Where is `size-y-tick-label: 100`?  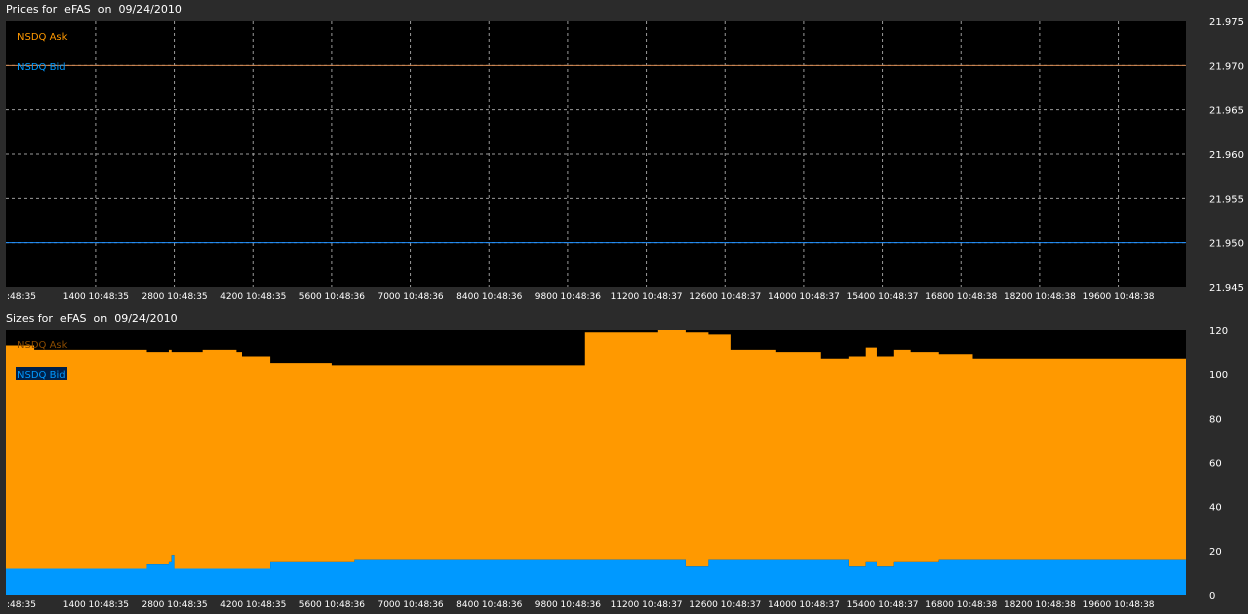
size-y-tick-label: 100 is located at coordinates (1218, 375).